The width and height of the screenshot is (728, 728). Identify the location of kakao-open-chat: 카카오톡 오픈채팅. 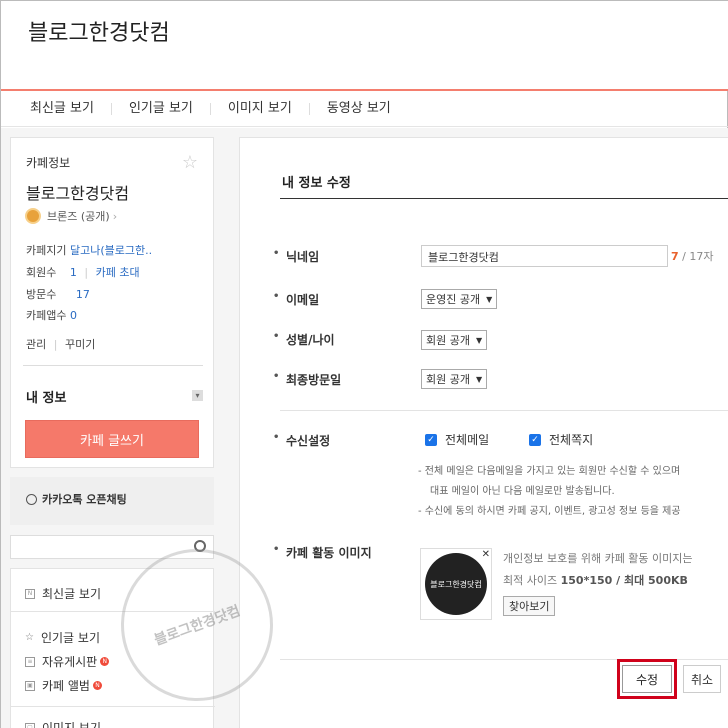
(112, 501).